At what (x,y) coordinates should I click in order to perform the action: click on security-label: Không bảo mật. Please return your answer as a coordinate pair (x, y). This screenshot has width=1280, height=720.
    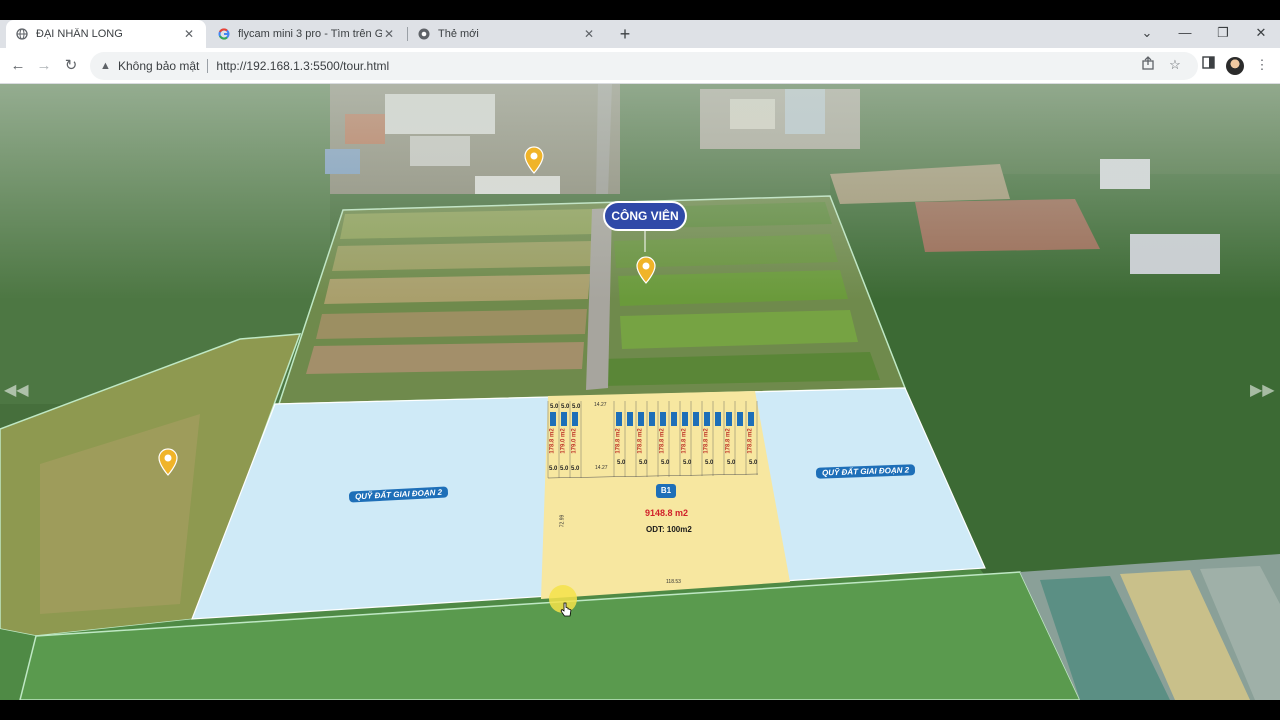
    Looking at the image, I should click on (158, 66).